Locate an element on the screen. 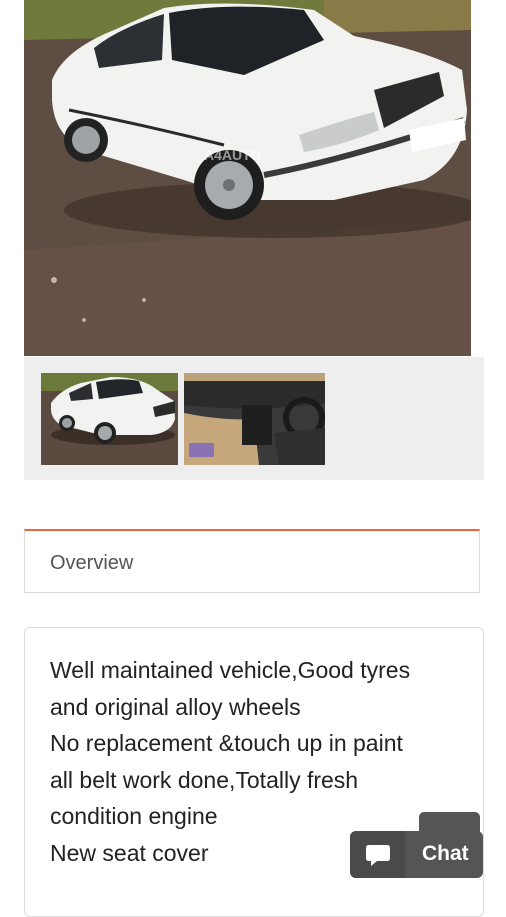 The image size is (506, 917). thumbnail-strip is located at coordinates (254, 418).